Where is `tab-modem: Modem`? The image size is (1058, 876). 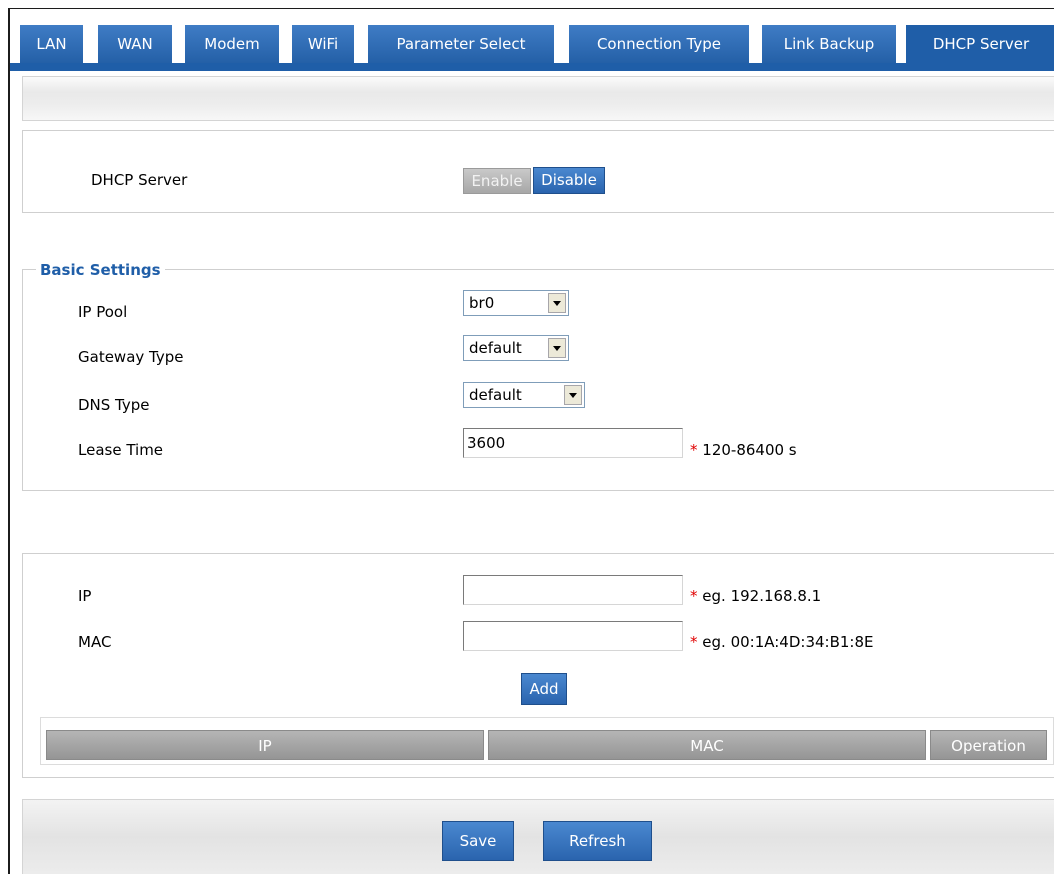
tab-modem: Modem is located at coordinates (232, 44).